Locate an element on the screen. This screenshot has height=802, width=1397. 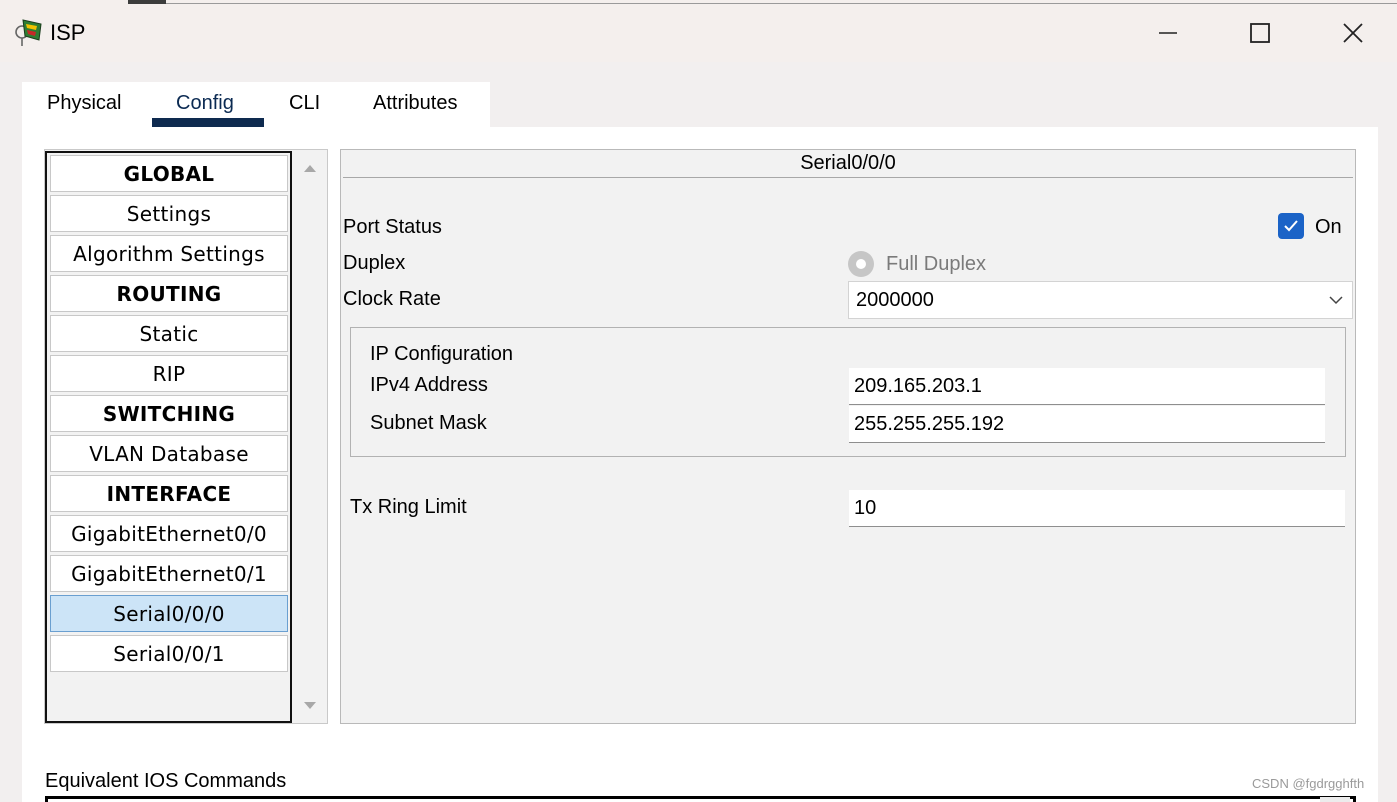
port-status-checkbox is located at coordinates (1291, 226).